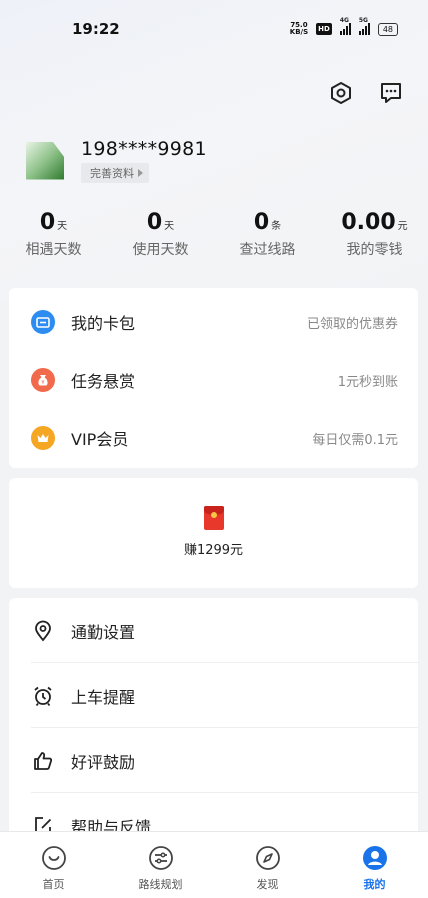 The width and height of the screenshot is (428, 898). I want to click on user-phone: 198****9981, so click(144, 149).